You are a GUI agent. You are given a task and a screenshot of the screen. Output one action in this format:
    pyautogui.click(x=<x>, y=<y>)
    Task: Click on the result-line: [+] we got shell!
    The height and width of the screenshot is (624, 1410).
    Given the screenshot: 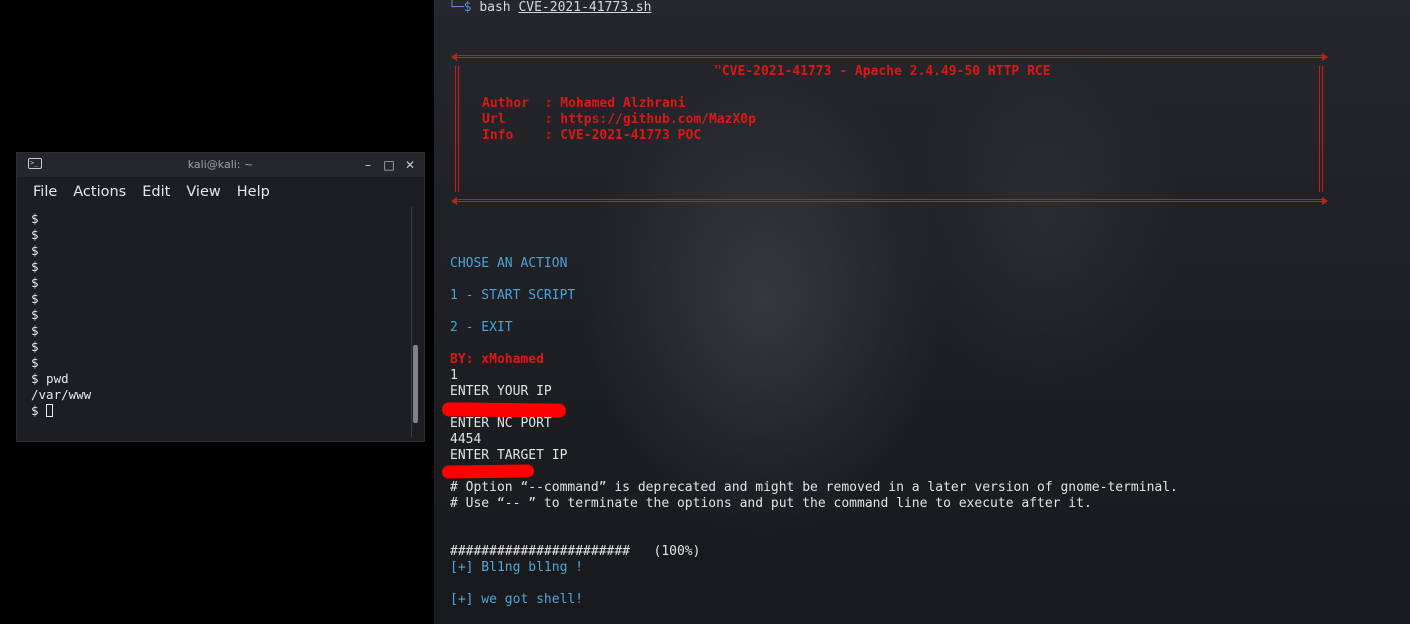 What is the action you would take?
    pyautogui.click(x=517, y=599)
    